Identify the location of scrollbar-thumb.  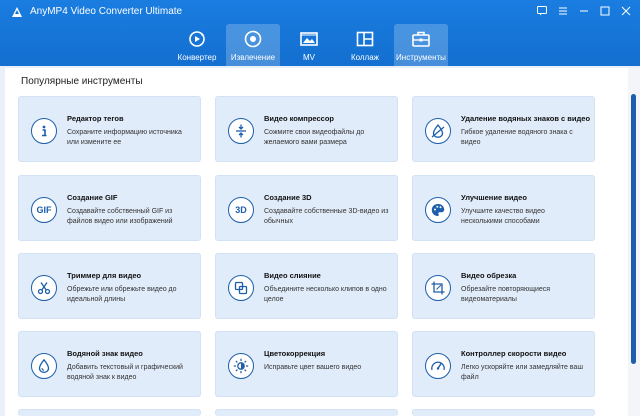
(633, 229).